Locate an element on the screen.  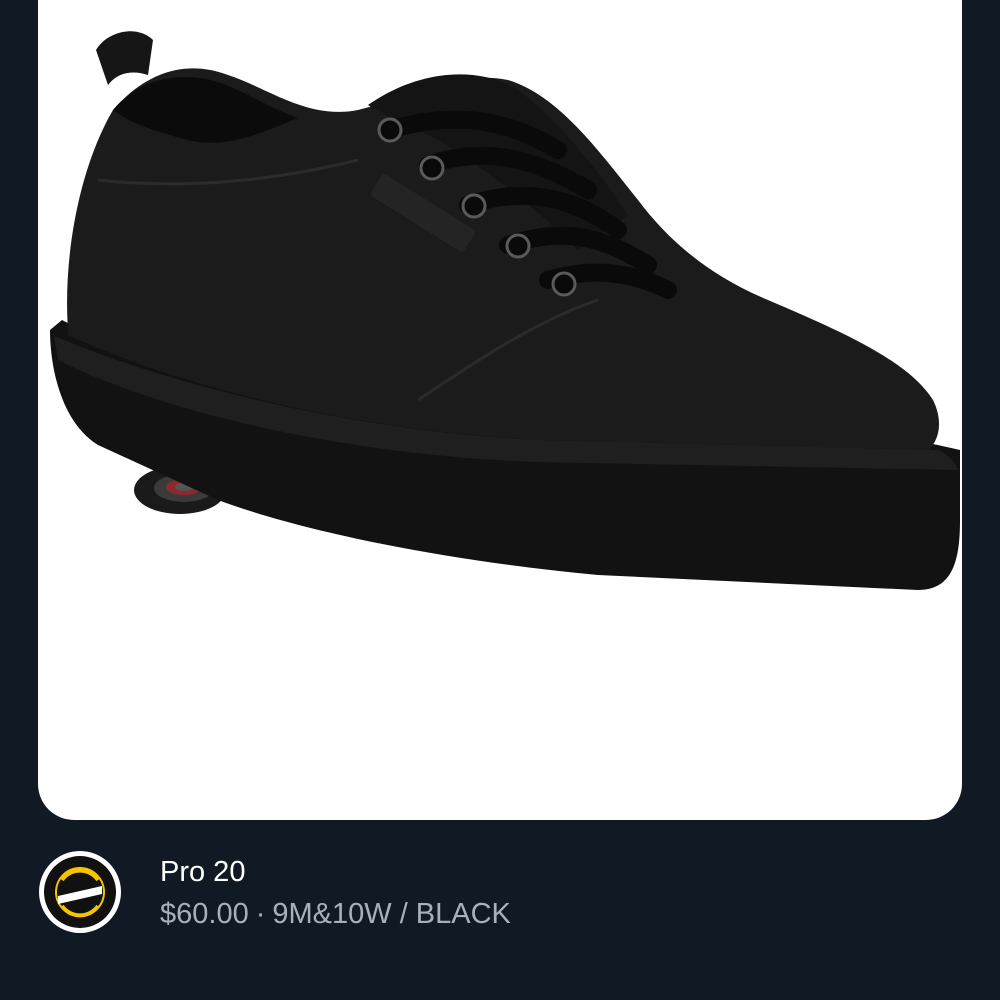
product-price: $60.00 is located at coordinates (204, 914).